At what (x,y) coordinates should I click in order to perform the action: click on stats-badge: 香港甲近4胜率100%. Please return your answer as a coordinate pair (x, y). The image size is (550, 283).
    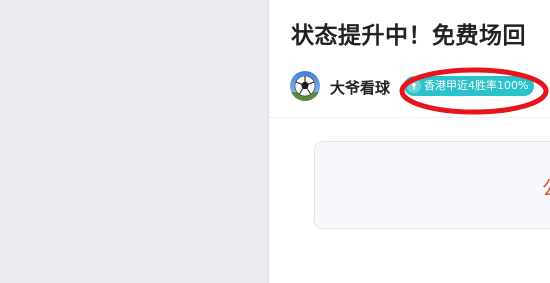
    Looking at the image, I should click on (469, 86).